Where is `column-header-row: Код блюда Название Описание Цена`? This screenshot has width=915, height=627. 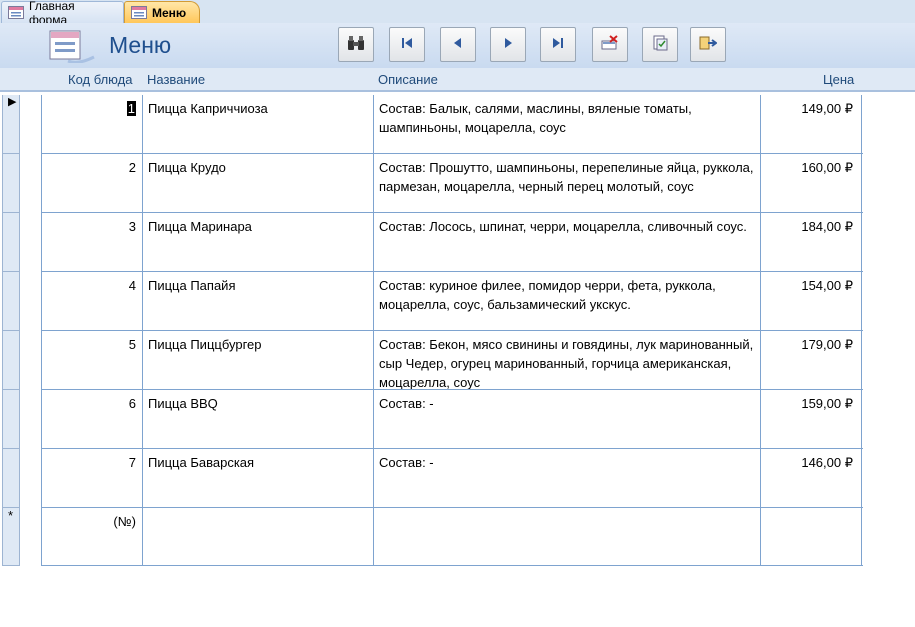 column-header-row: Код блюда Название Описание Цена is located at coordinates (457, 80).